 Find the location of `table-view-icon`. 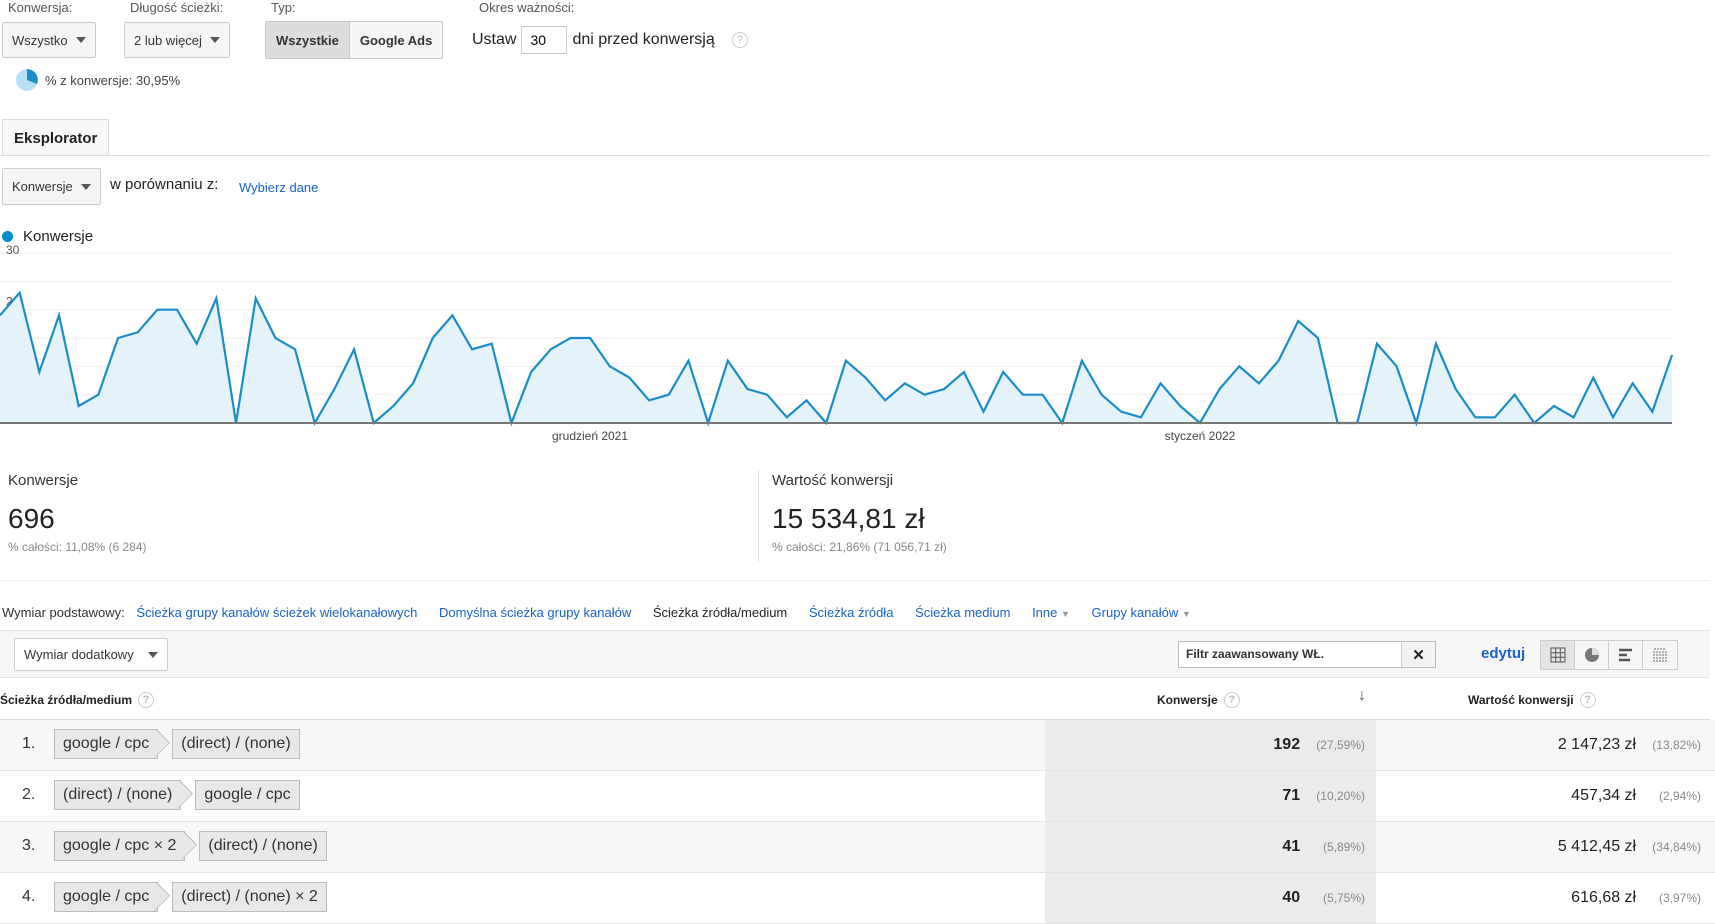

table-view-icon is located at coordinates (1558, 655).